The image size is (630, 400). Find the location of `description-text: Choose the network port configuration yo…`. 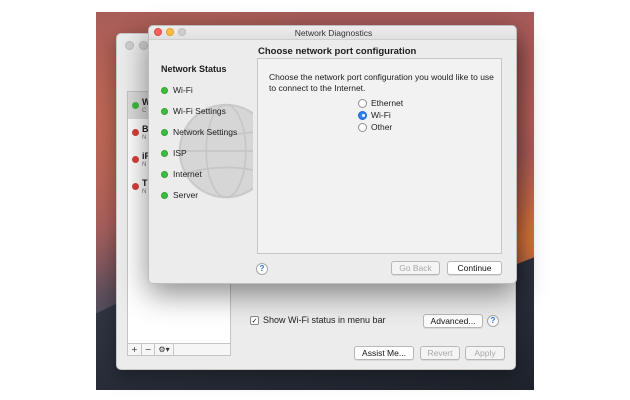

description-text: Choose the network port configuration yo… is located at coordinates (381, 82).